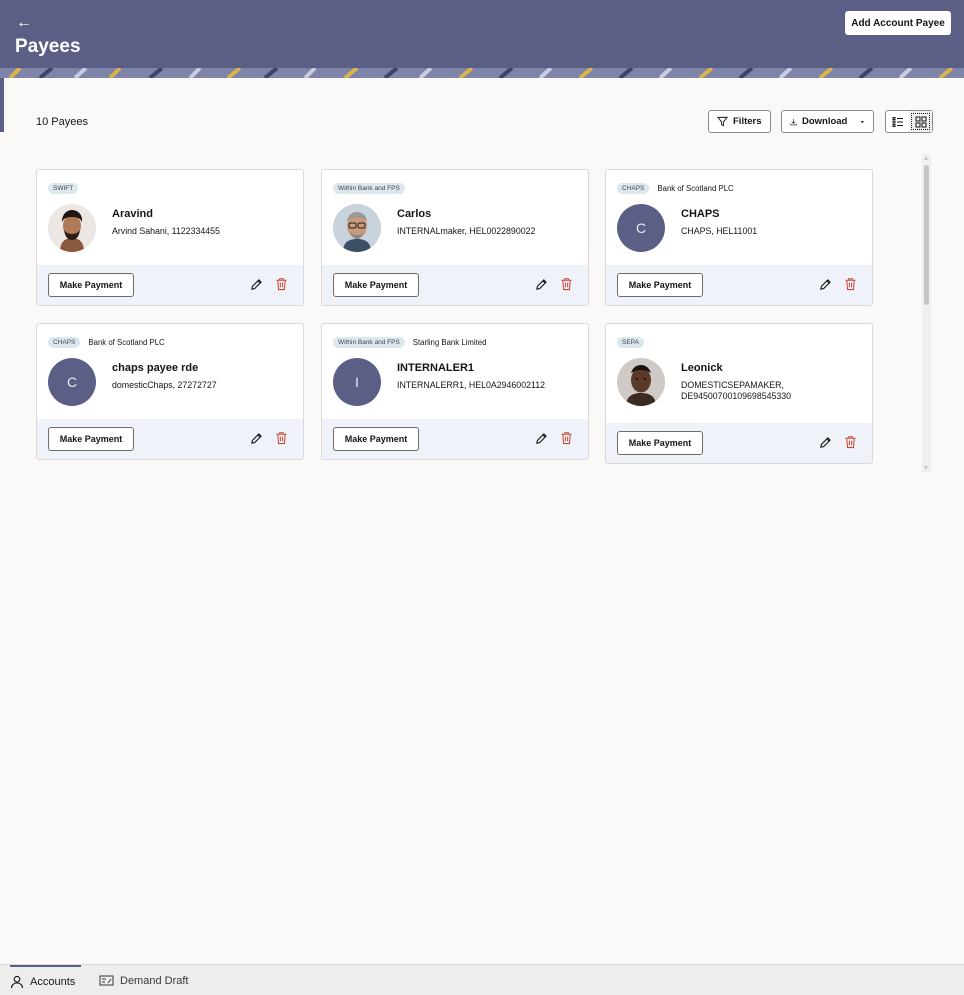 This screenshot has width=964, height=995. Describe the element at coordinates (926, 468) in the screenshot. I see `scroll-down-arrow-icon` at that location.